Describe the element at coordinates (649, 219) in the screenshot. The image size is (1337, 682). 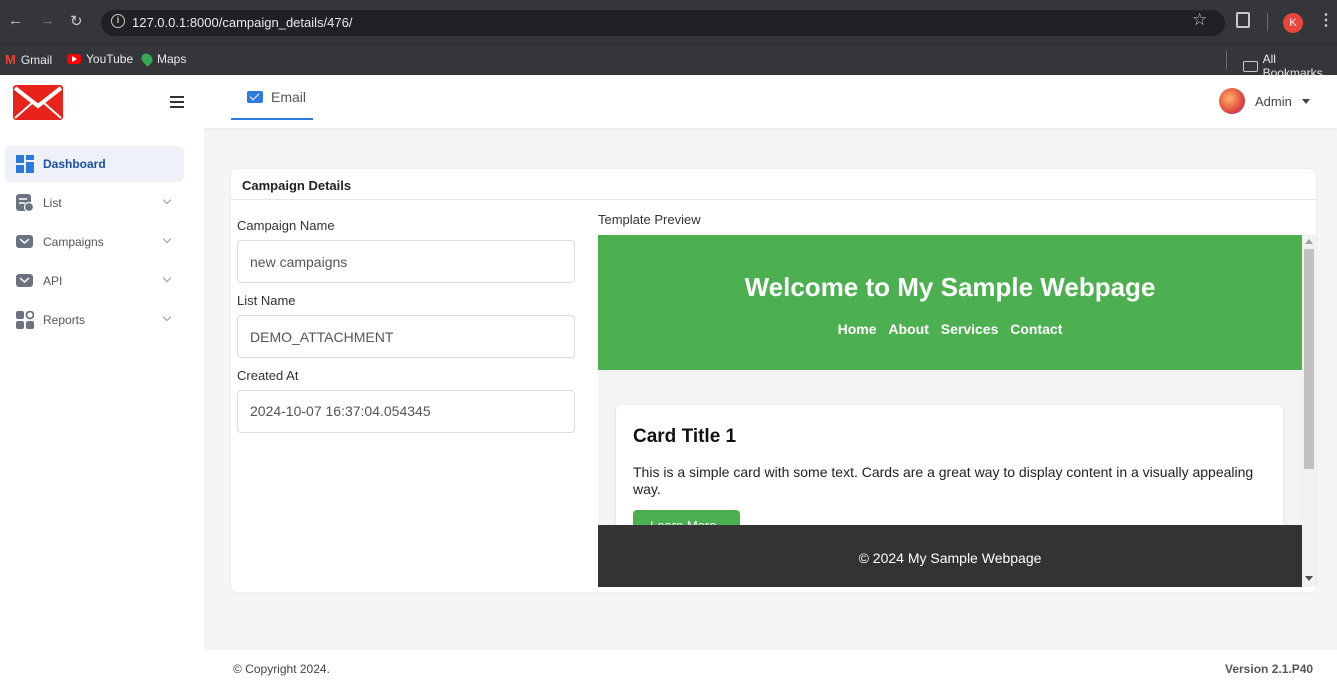
I see `template-preview-label: Template Preview` at that location.